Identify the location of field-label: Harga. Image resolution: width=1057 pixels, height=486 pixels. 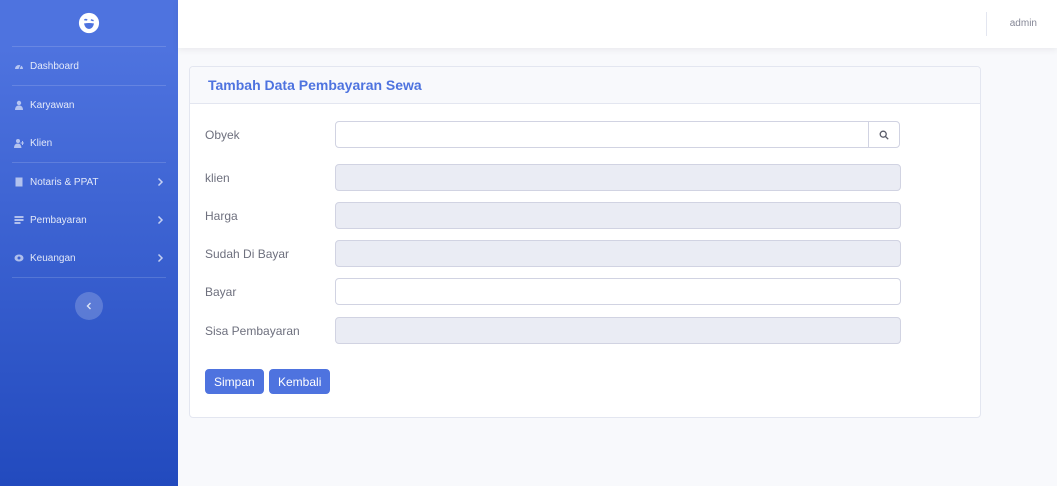
(221, 215).